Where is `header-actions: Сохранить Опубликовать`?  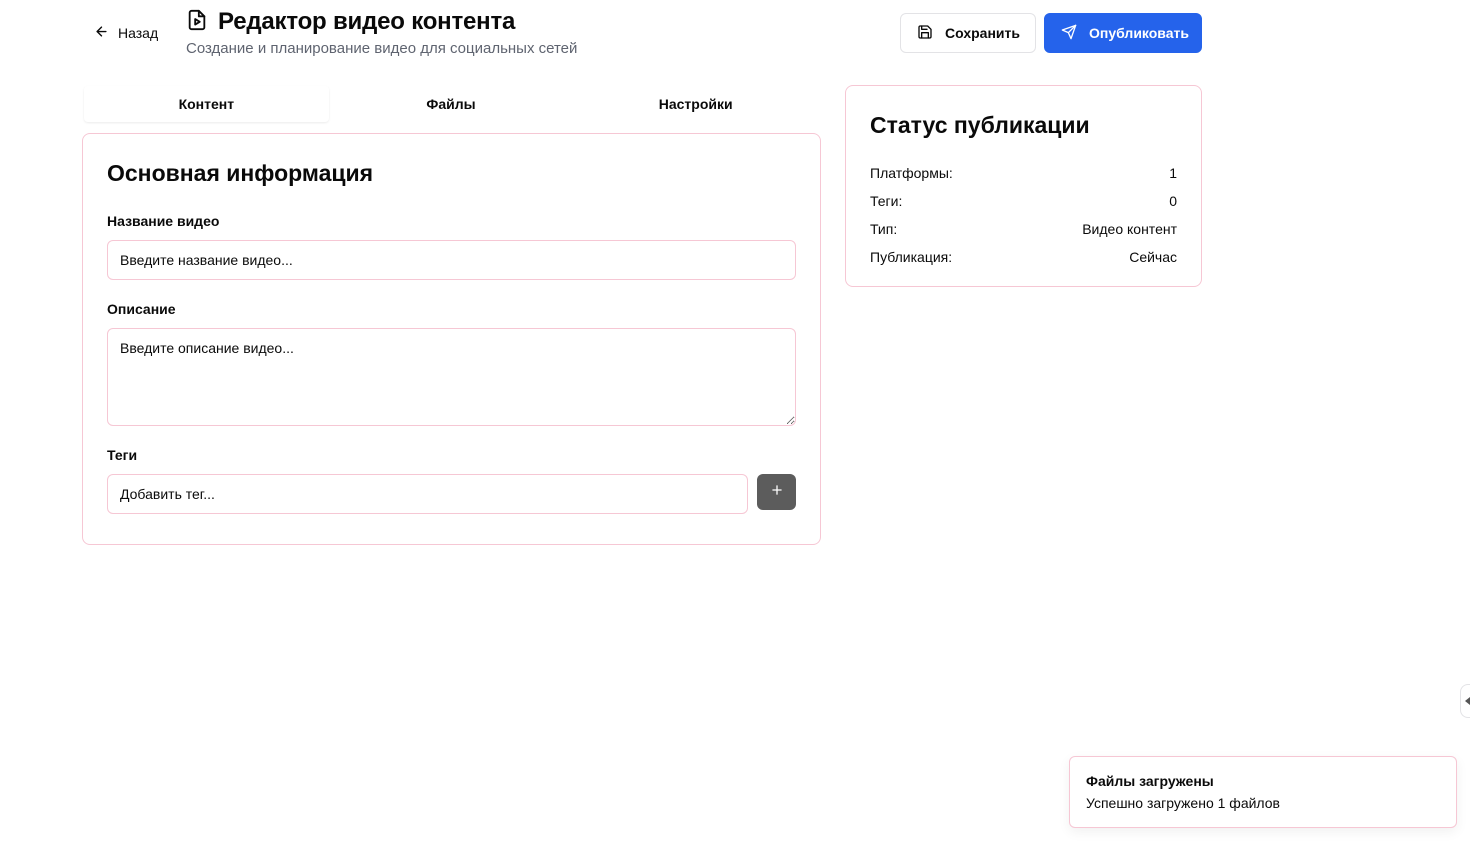
header-actions: Сохранить Опубликовать is located at coordinates (1051, 33).